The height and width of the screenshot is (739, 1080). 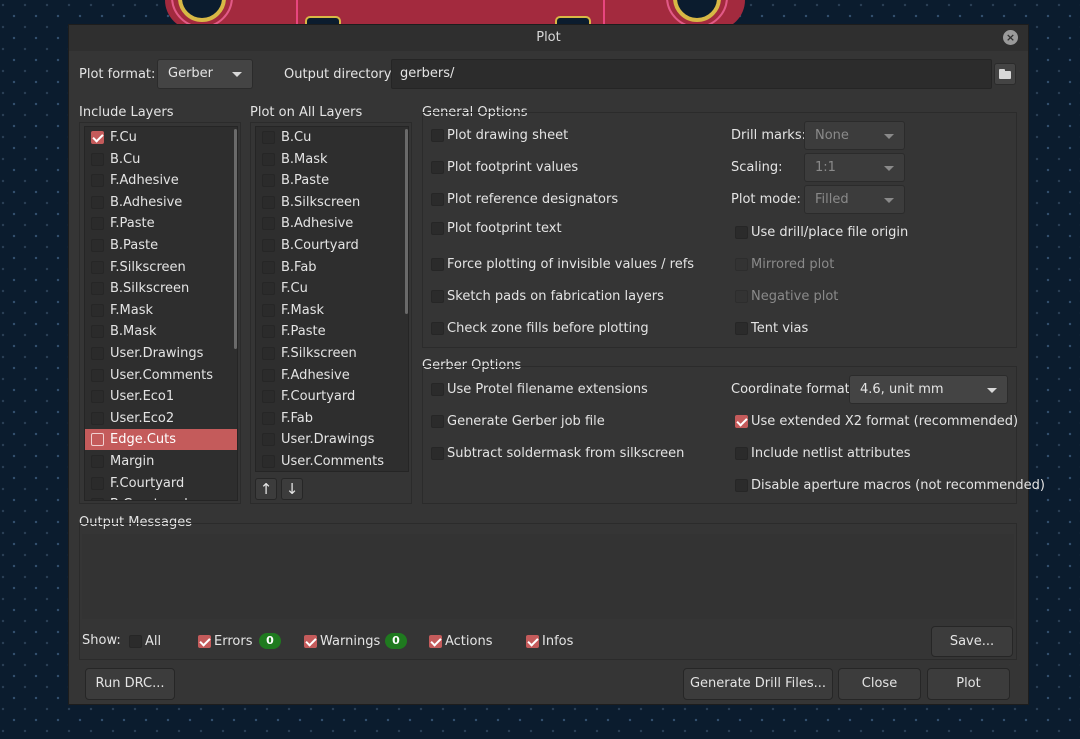 I want to click on all-layers-item: User.Comments, so click(x=332, y=461).